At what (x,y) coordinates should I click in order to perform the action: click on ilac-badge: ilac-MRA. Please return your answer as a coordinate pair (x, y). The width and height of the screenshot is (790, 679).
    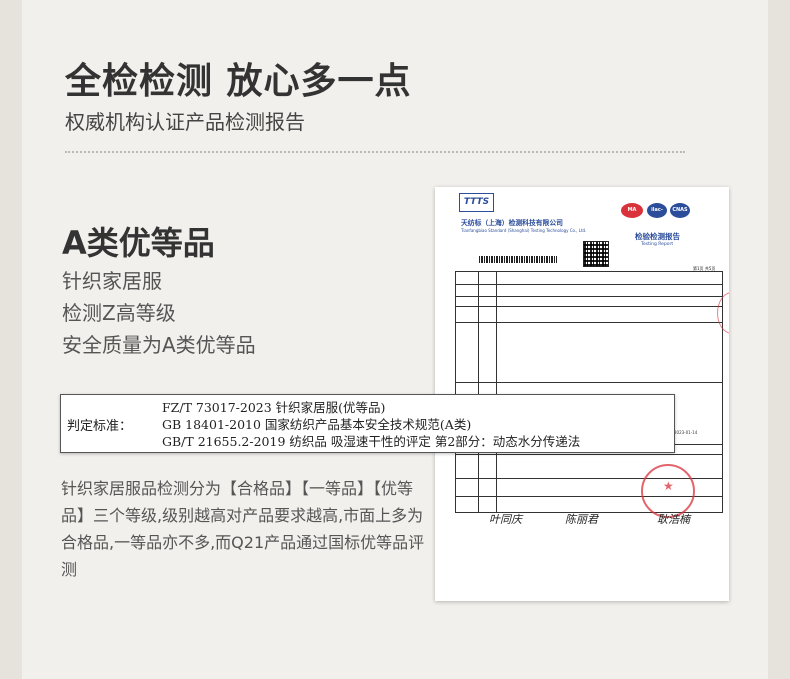
    Looking at the image, I should click on (657, 215).